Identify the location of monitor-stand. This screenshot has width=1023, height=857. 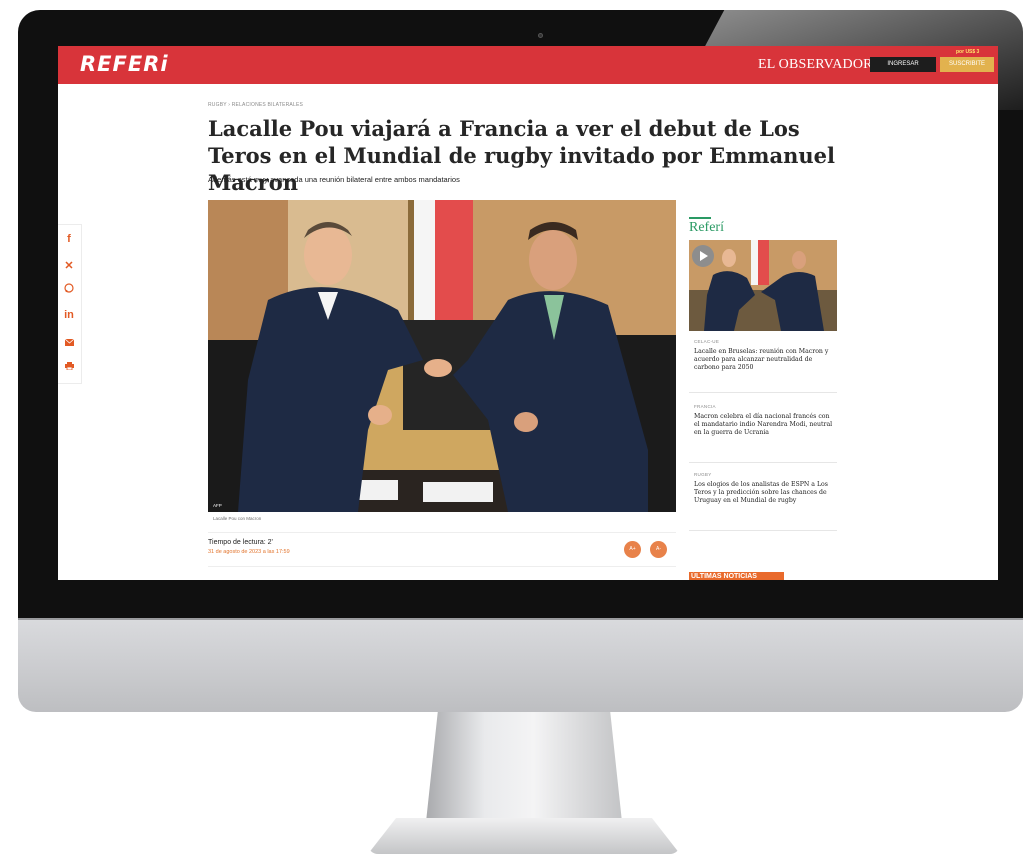
(524, 767).